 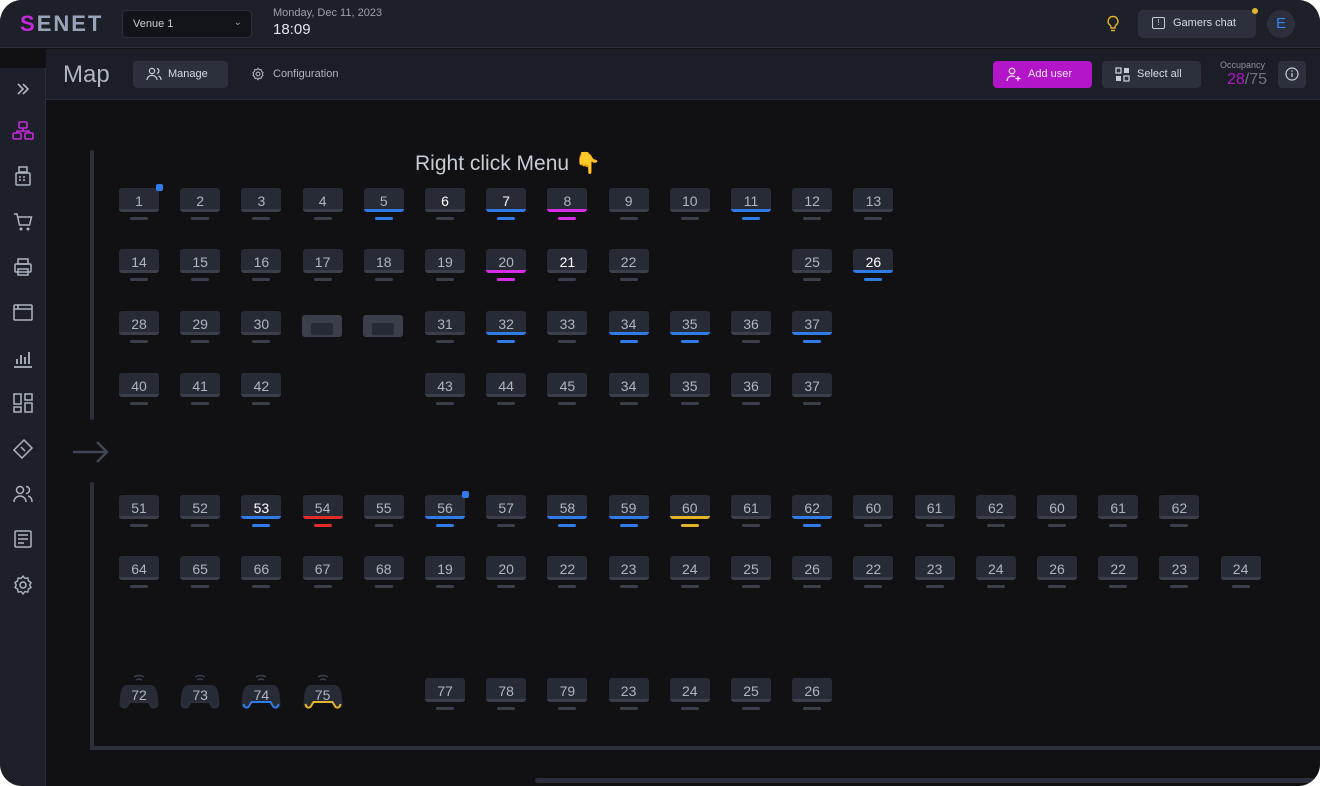 What do you see at coordinates (261, 693) in the screenshot?
I see `console-station-74: 74` at bounding box center [261, 693].